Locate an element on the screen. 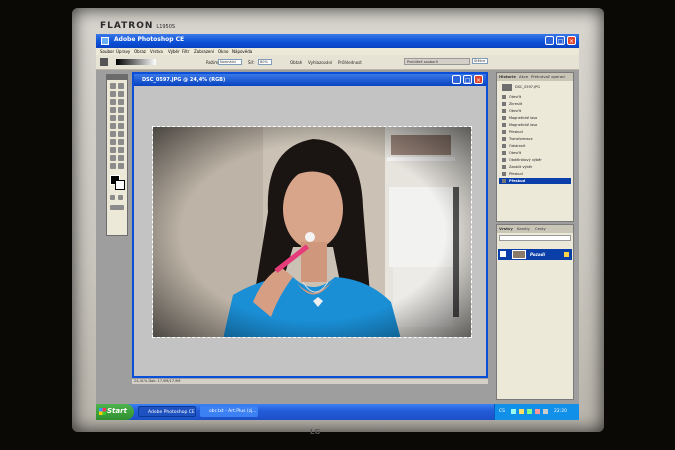  shape-tool-icon is located at coordinates (121, 150).